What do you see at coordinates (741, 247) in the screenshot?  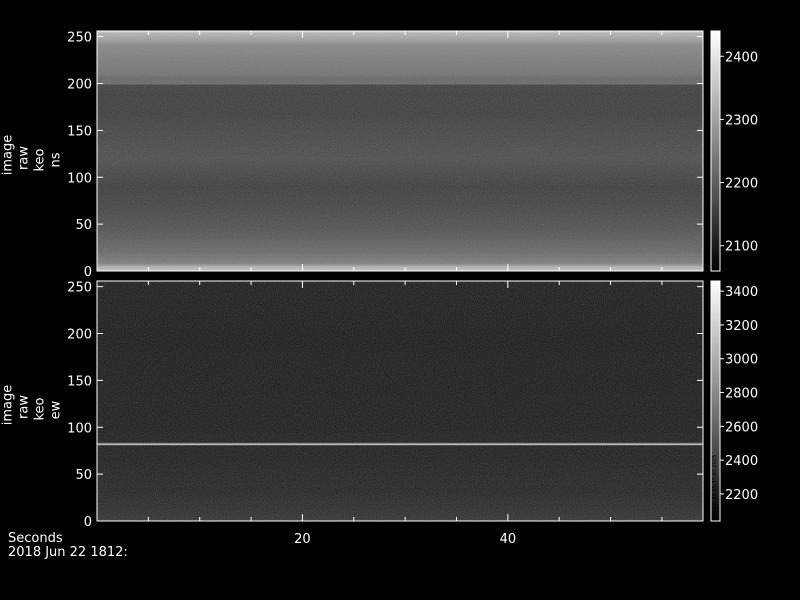 I see `colorbar-tick-label: 2100` at bounding box center [741, 247].